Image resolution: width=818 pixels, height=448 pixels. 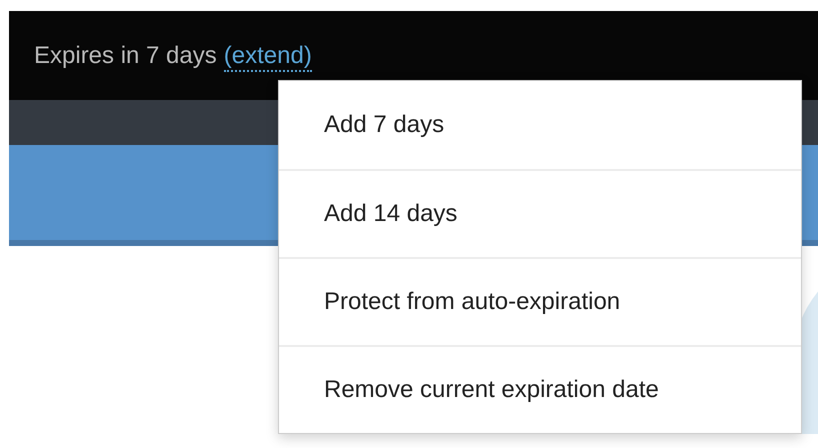 What do you see at coordinates (540, 301) in the screenshot?
I see `menu-item: Protect from auto-expiration` at bounding box center [540, 301].